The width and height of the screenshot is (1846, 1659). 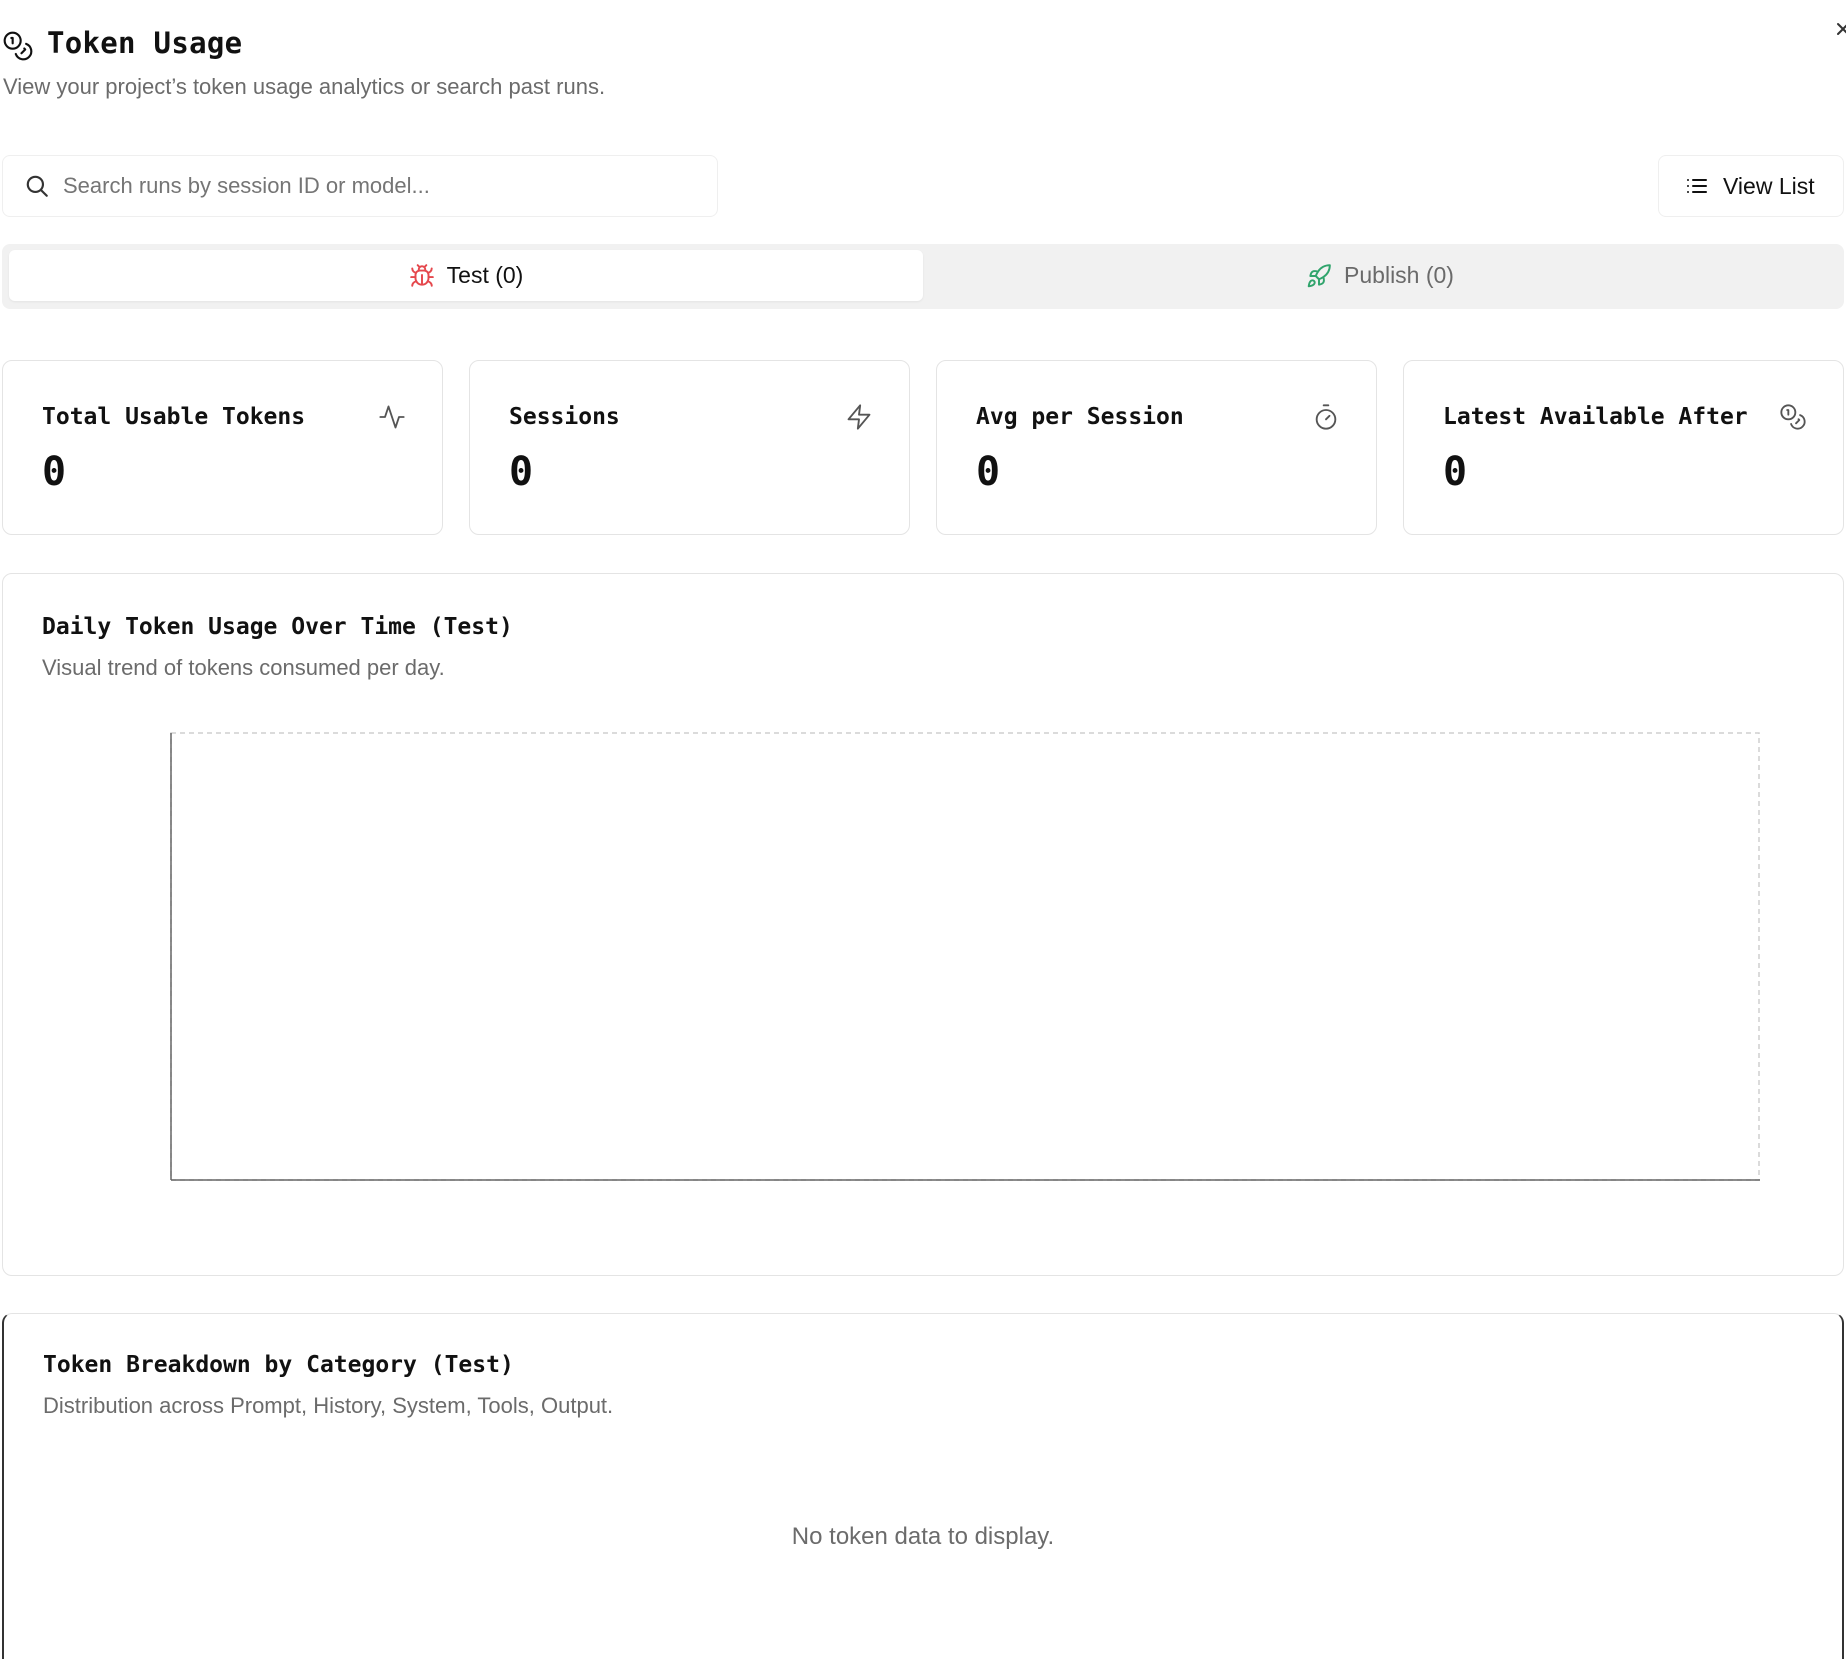 I want to click on panel-title: Daily Token Usage Over Time (Test), so click(x=277, y=627).